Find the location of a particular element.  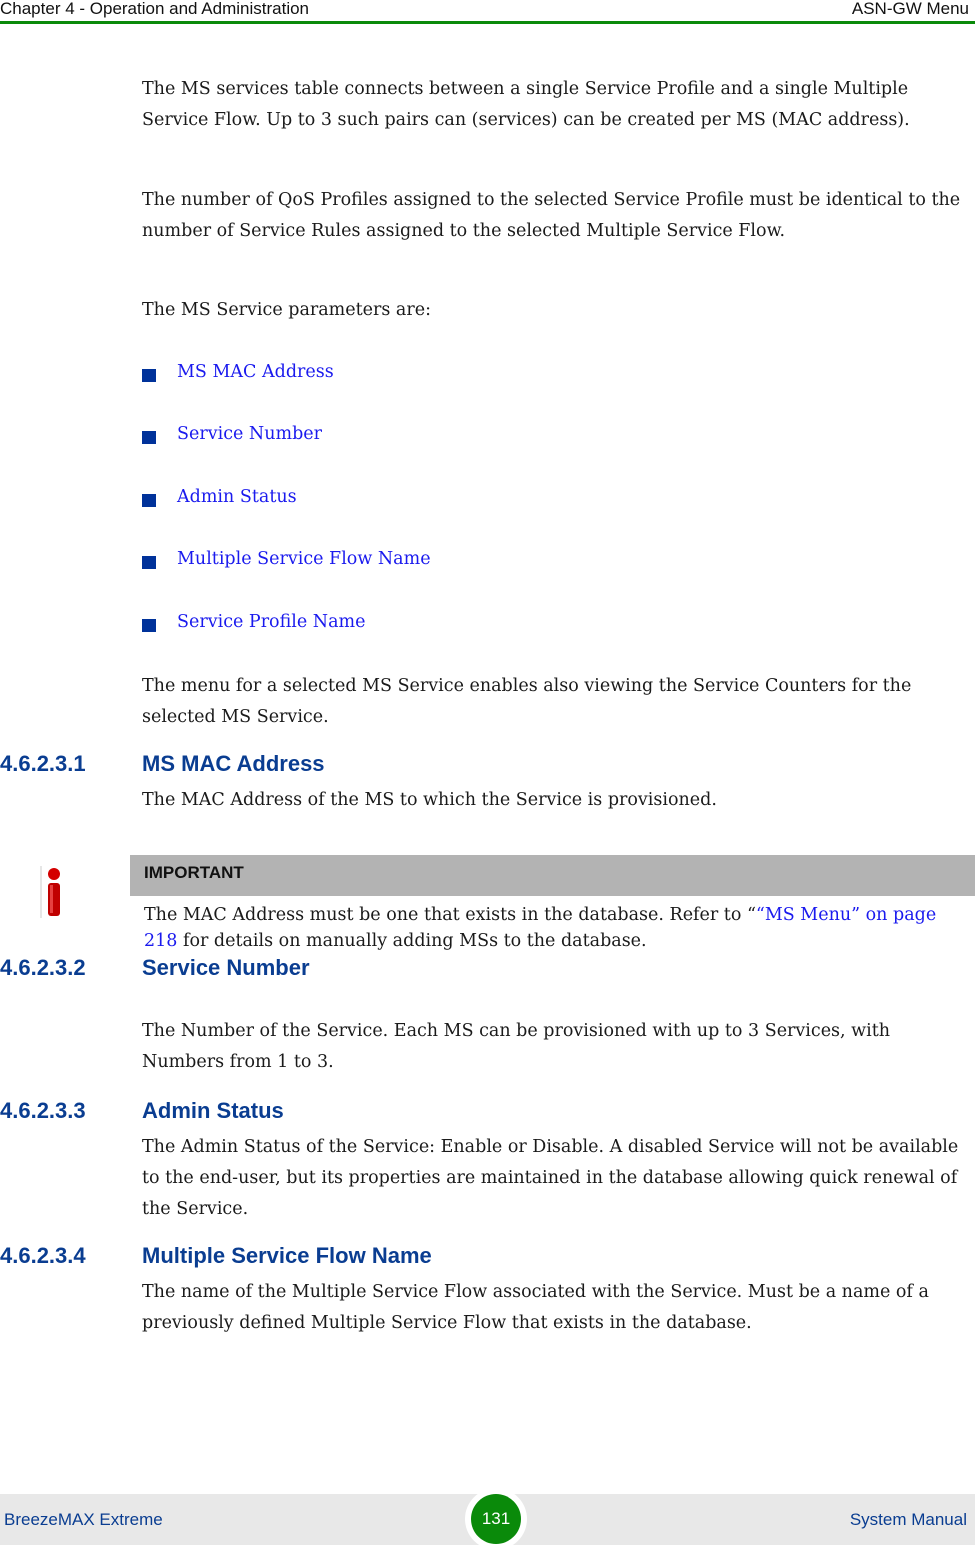

section-number: 4.6.2.3.2 is located at coordinates (43, 967).